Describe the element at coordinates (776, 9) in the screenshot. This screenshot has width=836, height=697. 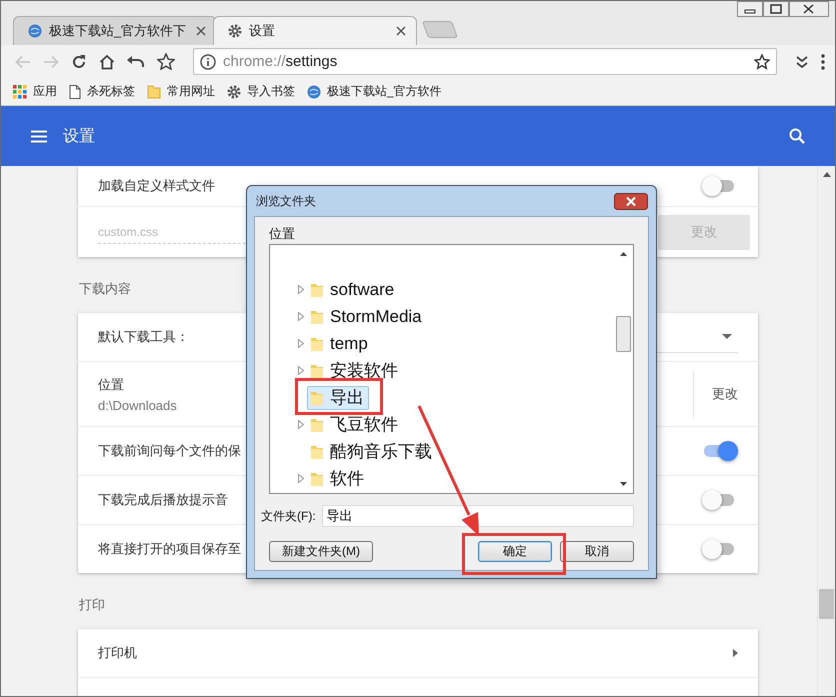
I see `maximize-icon` at that location.